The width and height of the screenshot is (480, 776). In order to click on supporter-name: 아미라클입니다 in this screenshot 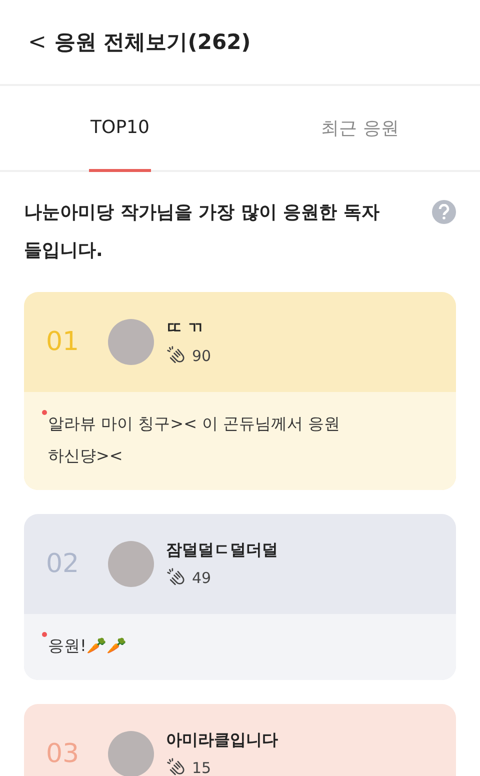, I will do `click(222, 740)`.